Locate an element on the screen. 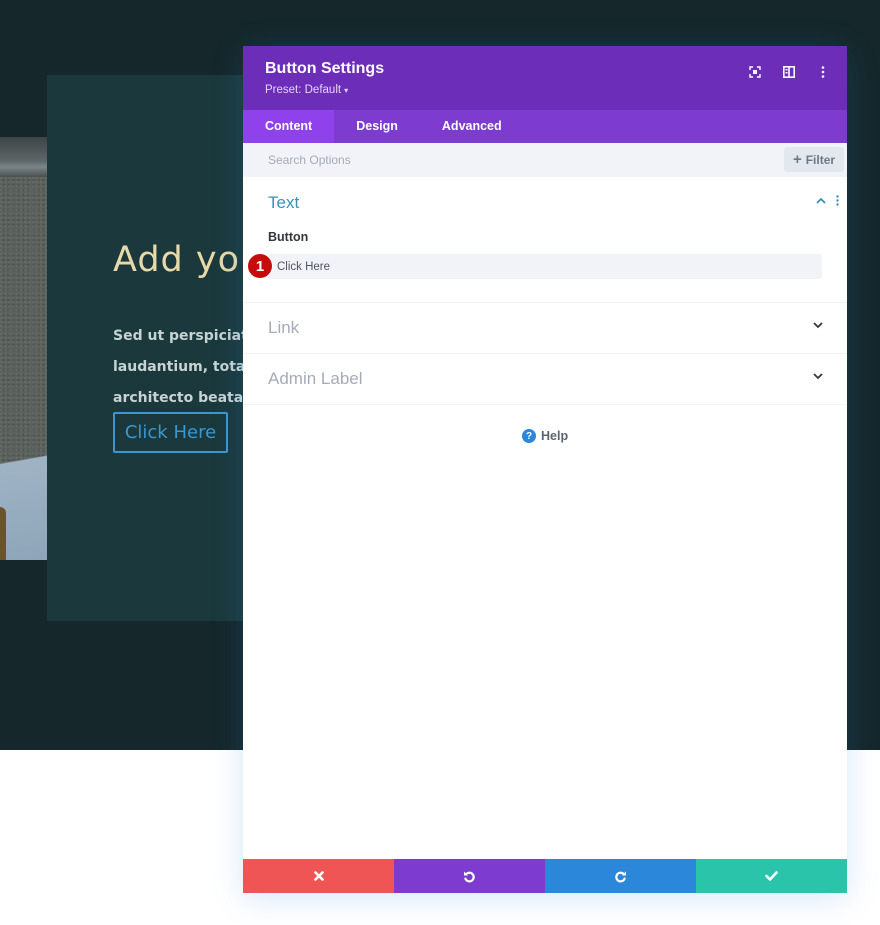  search-bar: + Filter is located at coordinates (545, 160).